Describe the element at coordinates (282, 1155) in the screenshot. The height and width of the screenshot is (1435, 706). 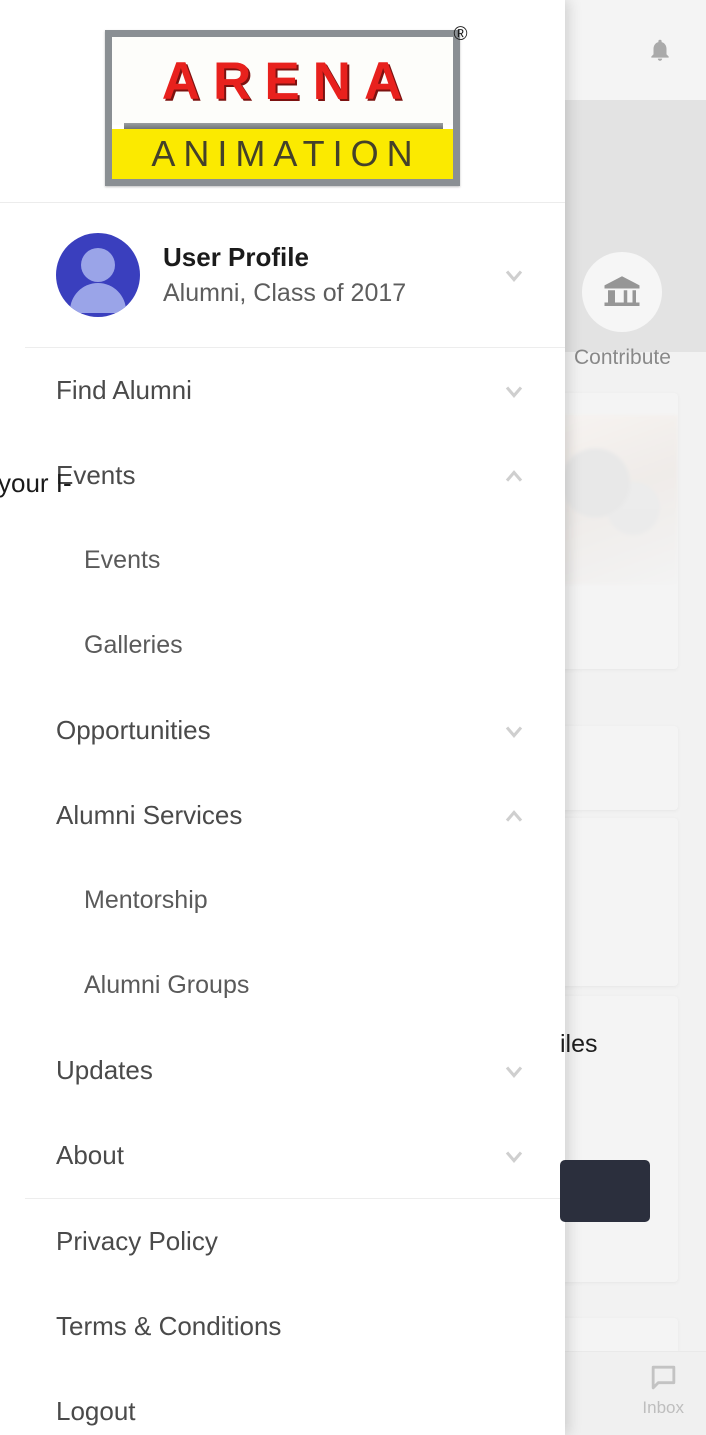
I see `nav-item-about: About` at that location.